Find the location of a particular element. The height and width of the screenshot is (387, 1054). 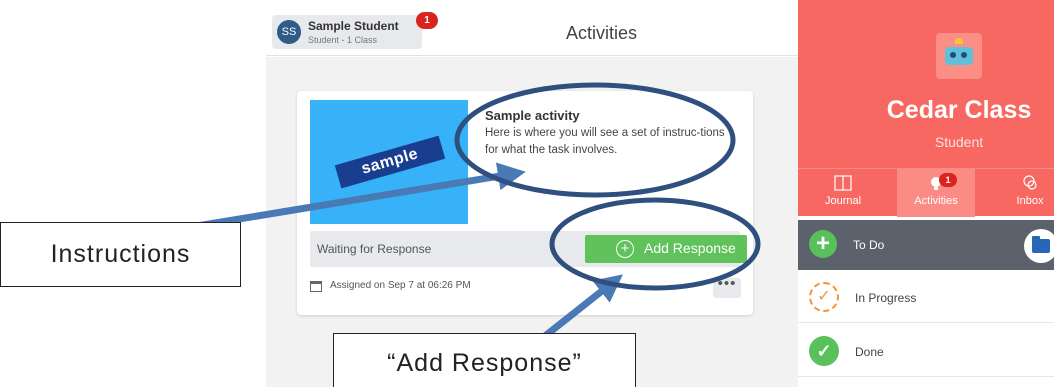

done-label: Done is located at coordinates (869, 352).